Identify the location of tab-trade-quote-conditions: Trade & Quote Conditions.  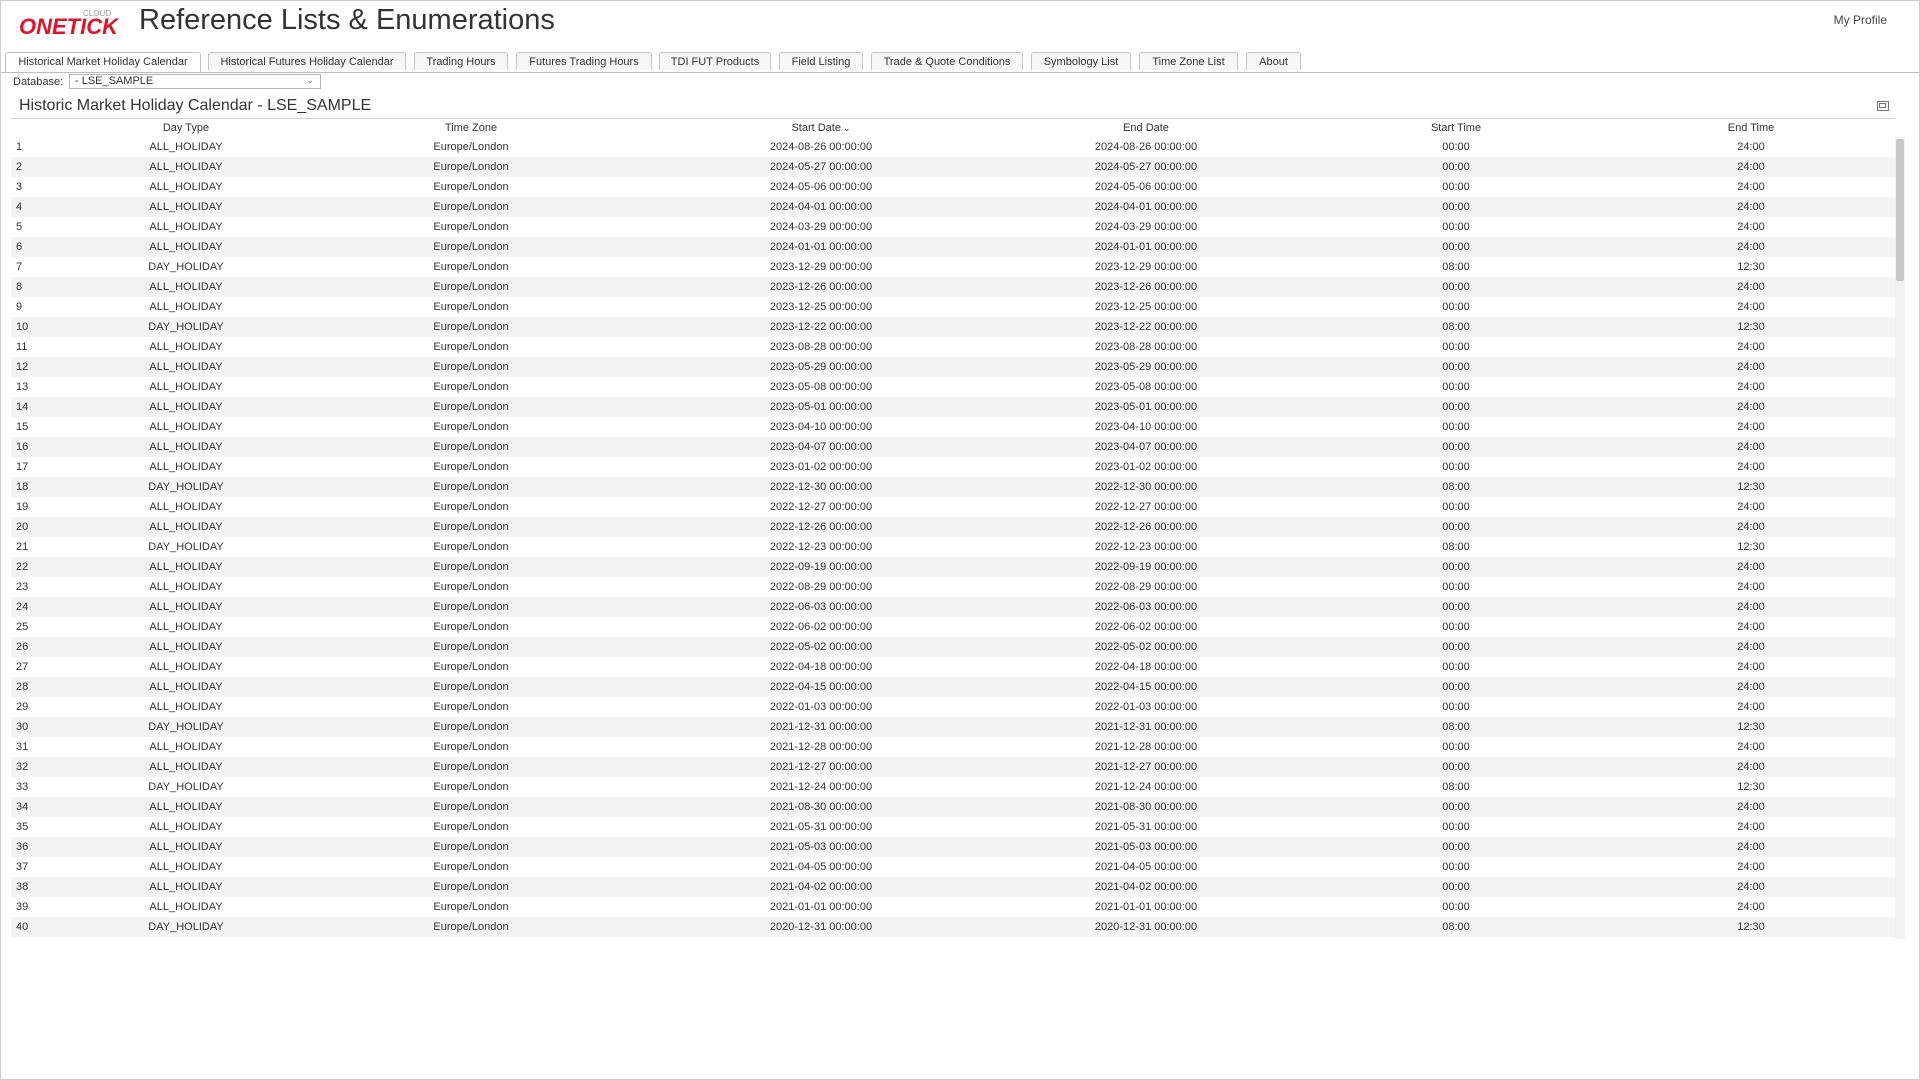
(947, 61).